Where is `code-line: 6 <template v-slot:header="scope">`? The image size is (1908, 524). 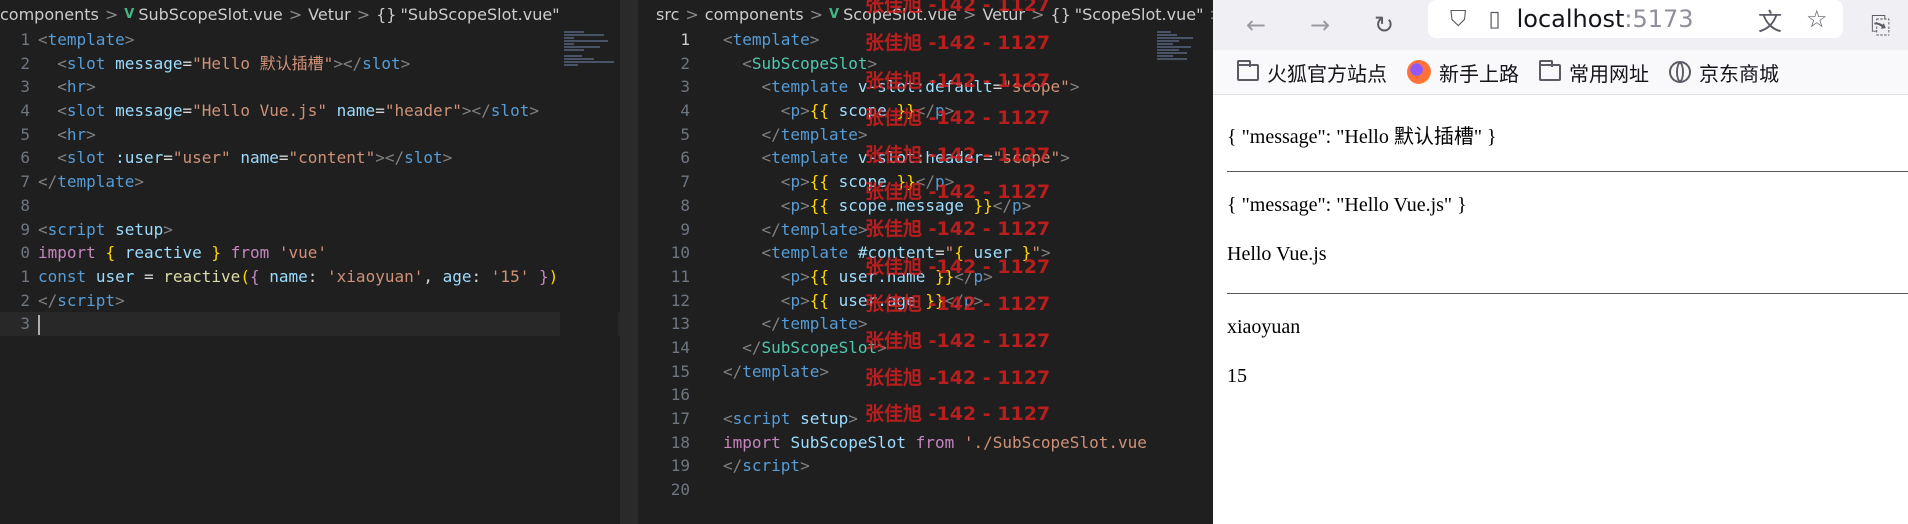
code-line: 6 <template v-slot:header="scope"> is located at coordinates (925, 158).